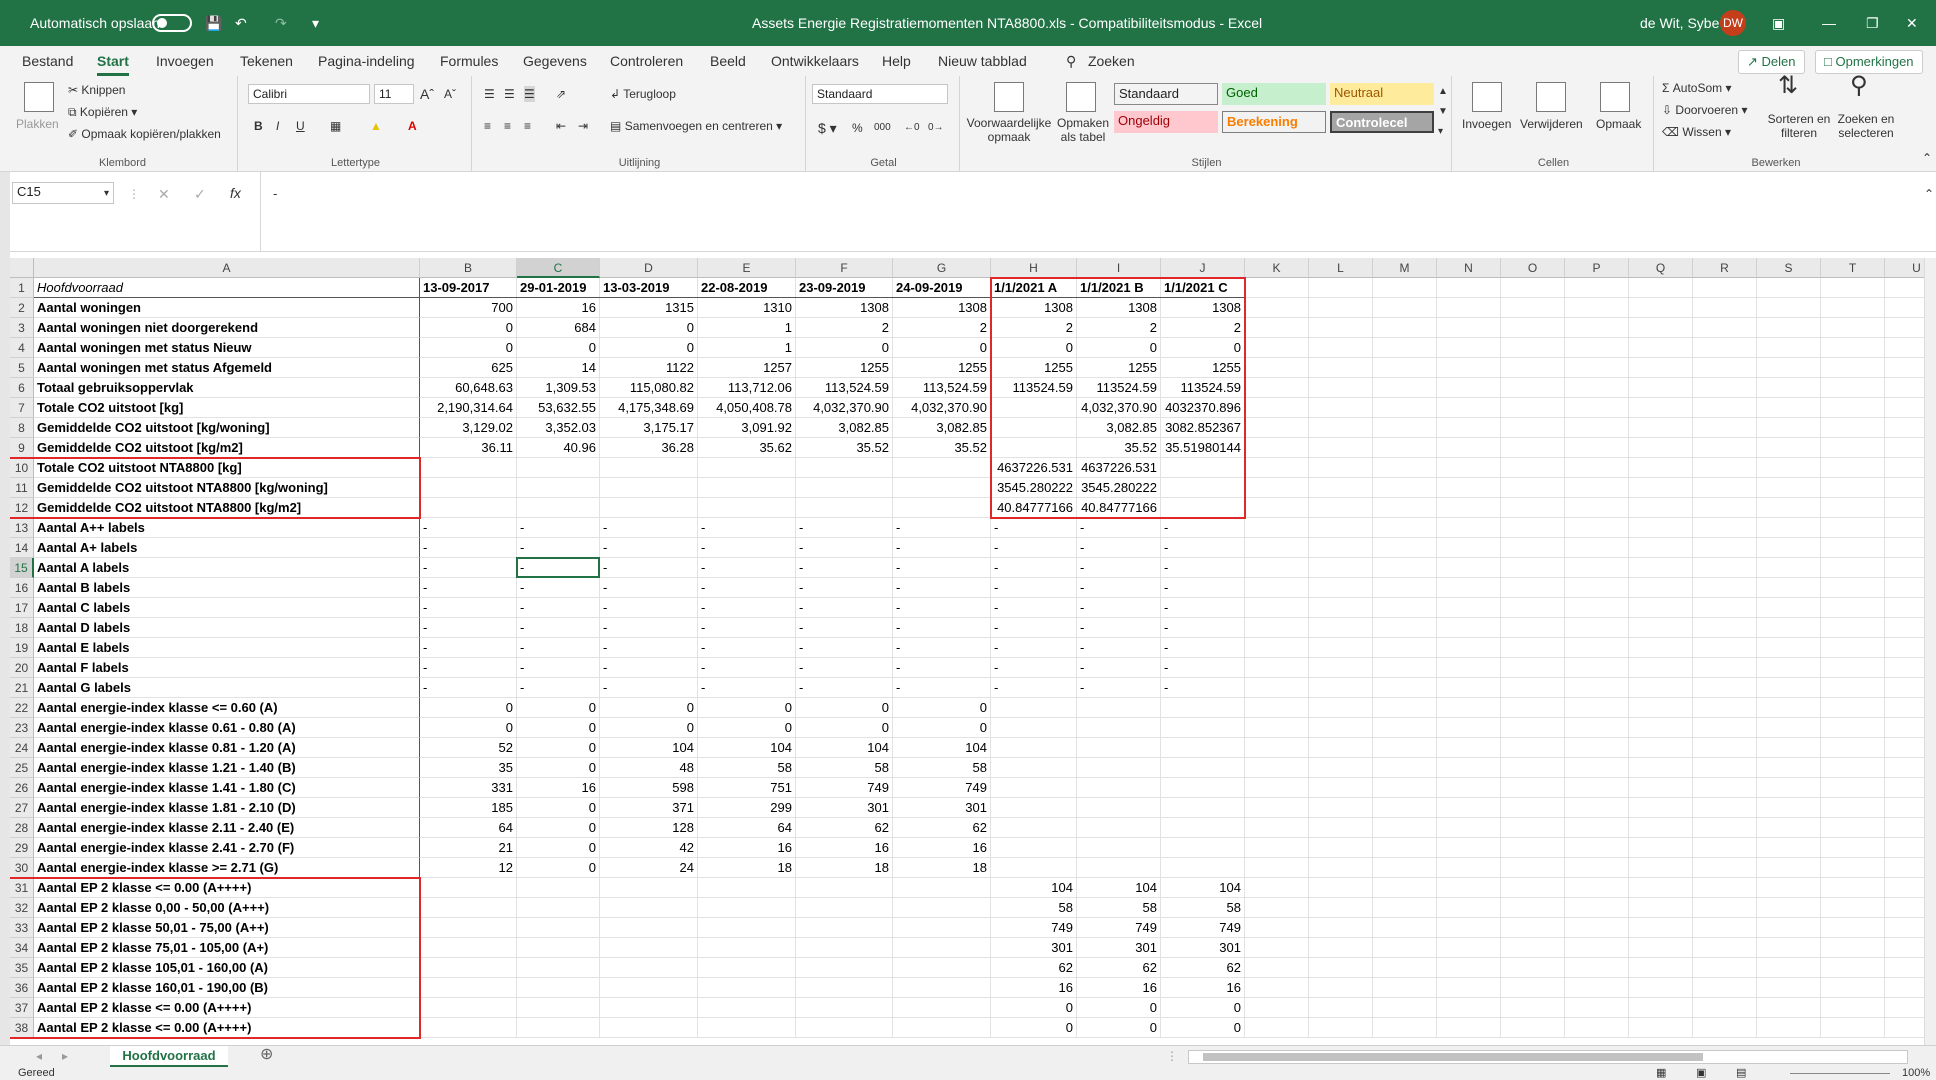 The width and height of the screenshot is (1936, 1080). What do you see at coordinates (1277, 908) in the screenshot?
I see `cell-k32` at bounding box center [1277, 908].